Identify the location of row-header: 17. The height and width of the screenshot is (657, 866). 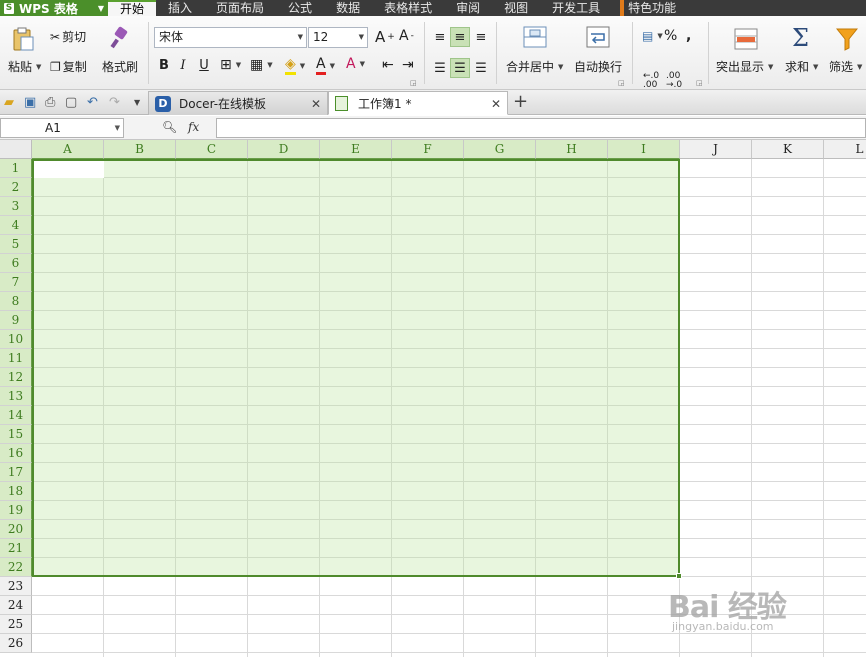
(16, 472).